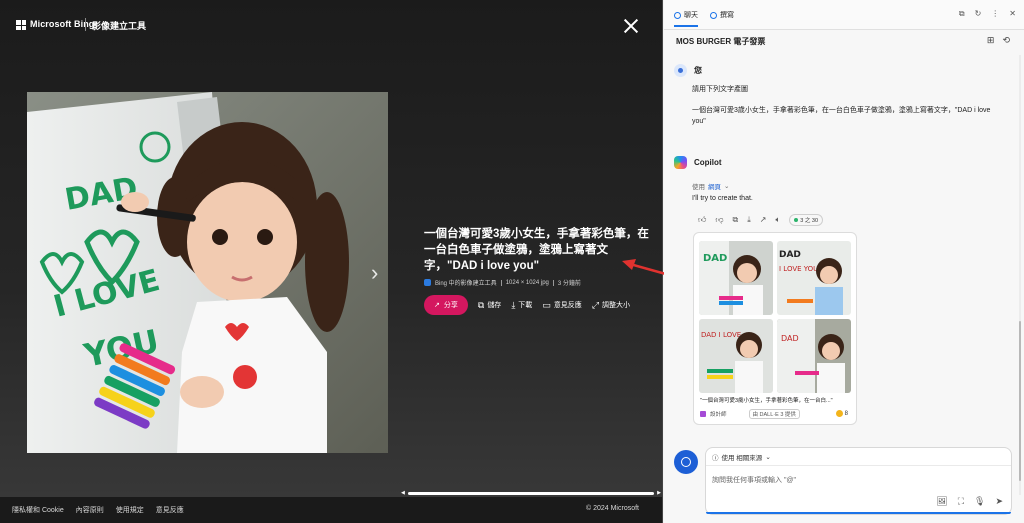 Image resolution: width=1024 pixels, height=523 pixels. I want to click on compose-icon, so click(713, 15).